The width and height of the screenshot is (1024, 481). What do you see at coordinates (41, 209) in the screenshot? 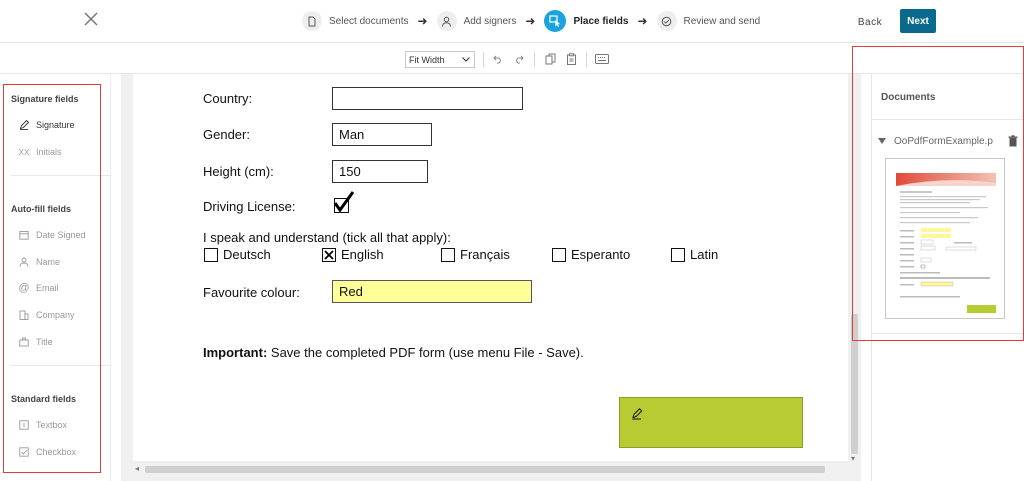
I see `section-title-autofill: Auto-fill fields` at bounding box center [41, 209].